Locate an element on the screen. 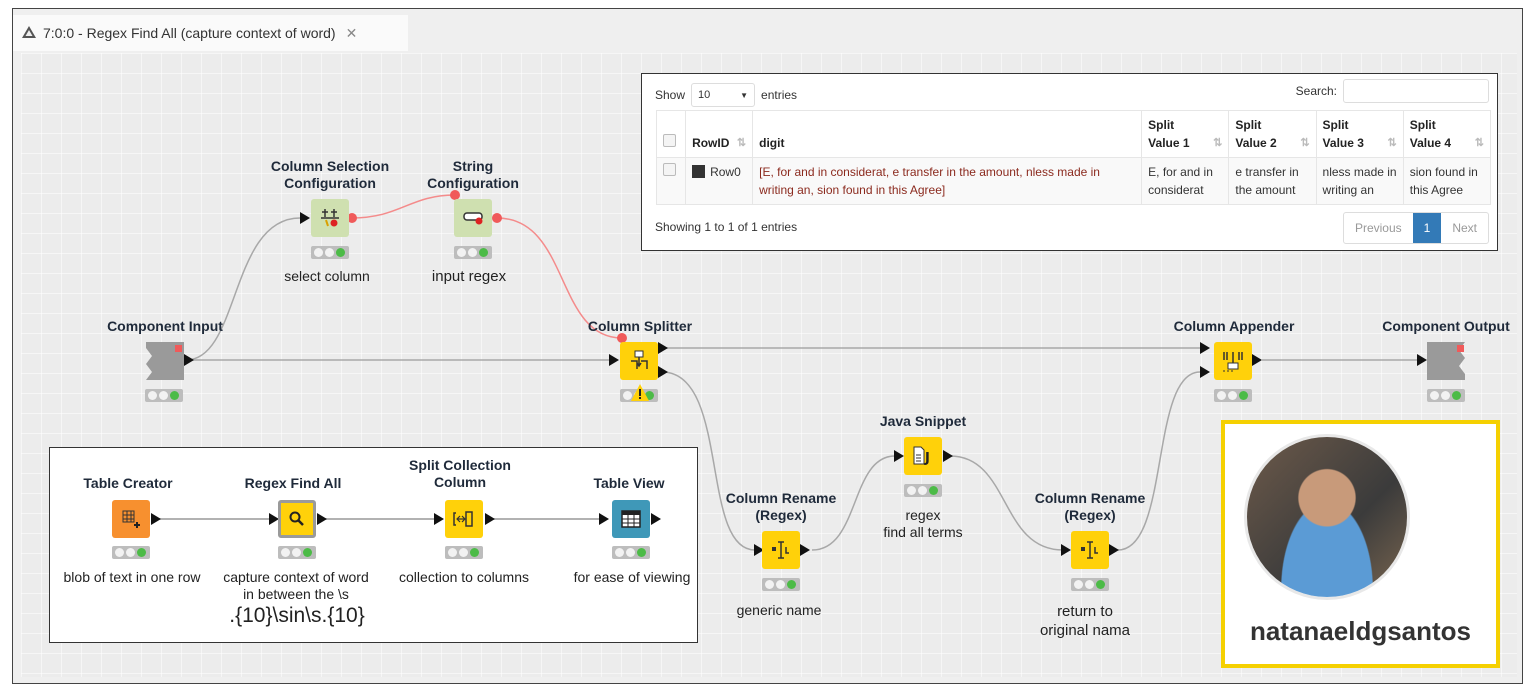 Image resolution: width=1536 pixels, height=695 pixels. node-component-input is located at coordinates (165, 361).